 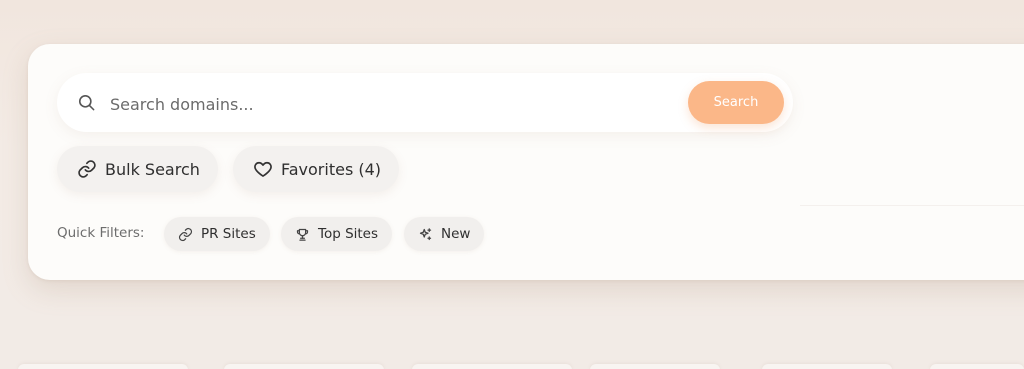 I want to click on sparkles-icon, so click(x=425, y=233).